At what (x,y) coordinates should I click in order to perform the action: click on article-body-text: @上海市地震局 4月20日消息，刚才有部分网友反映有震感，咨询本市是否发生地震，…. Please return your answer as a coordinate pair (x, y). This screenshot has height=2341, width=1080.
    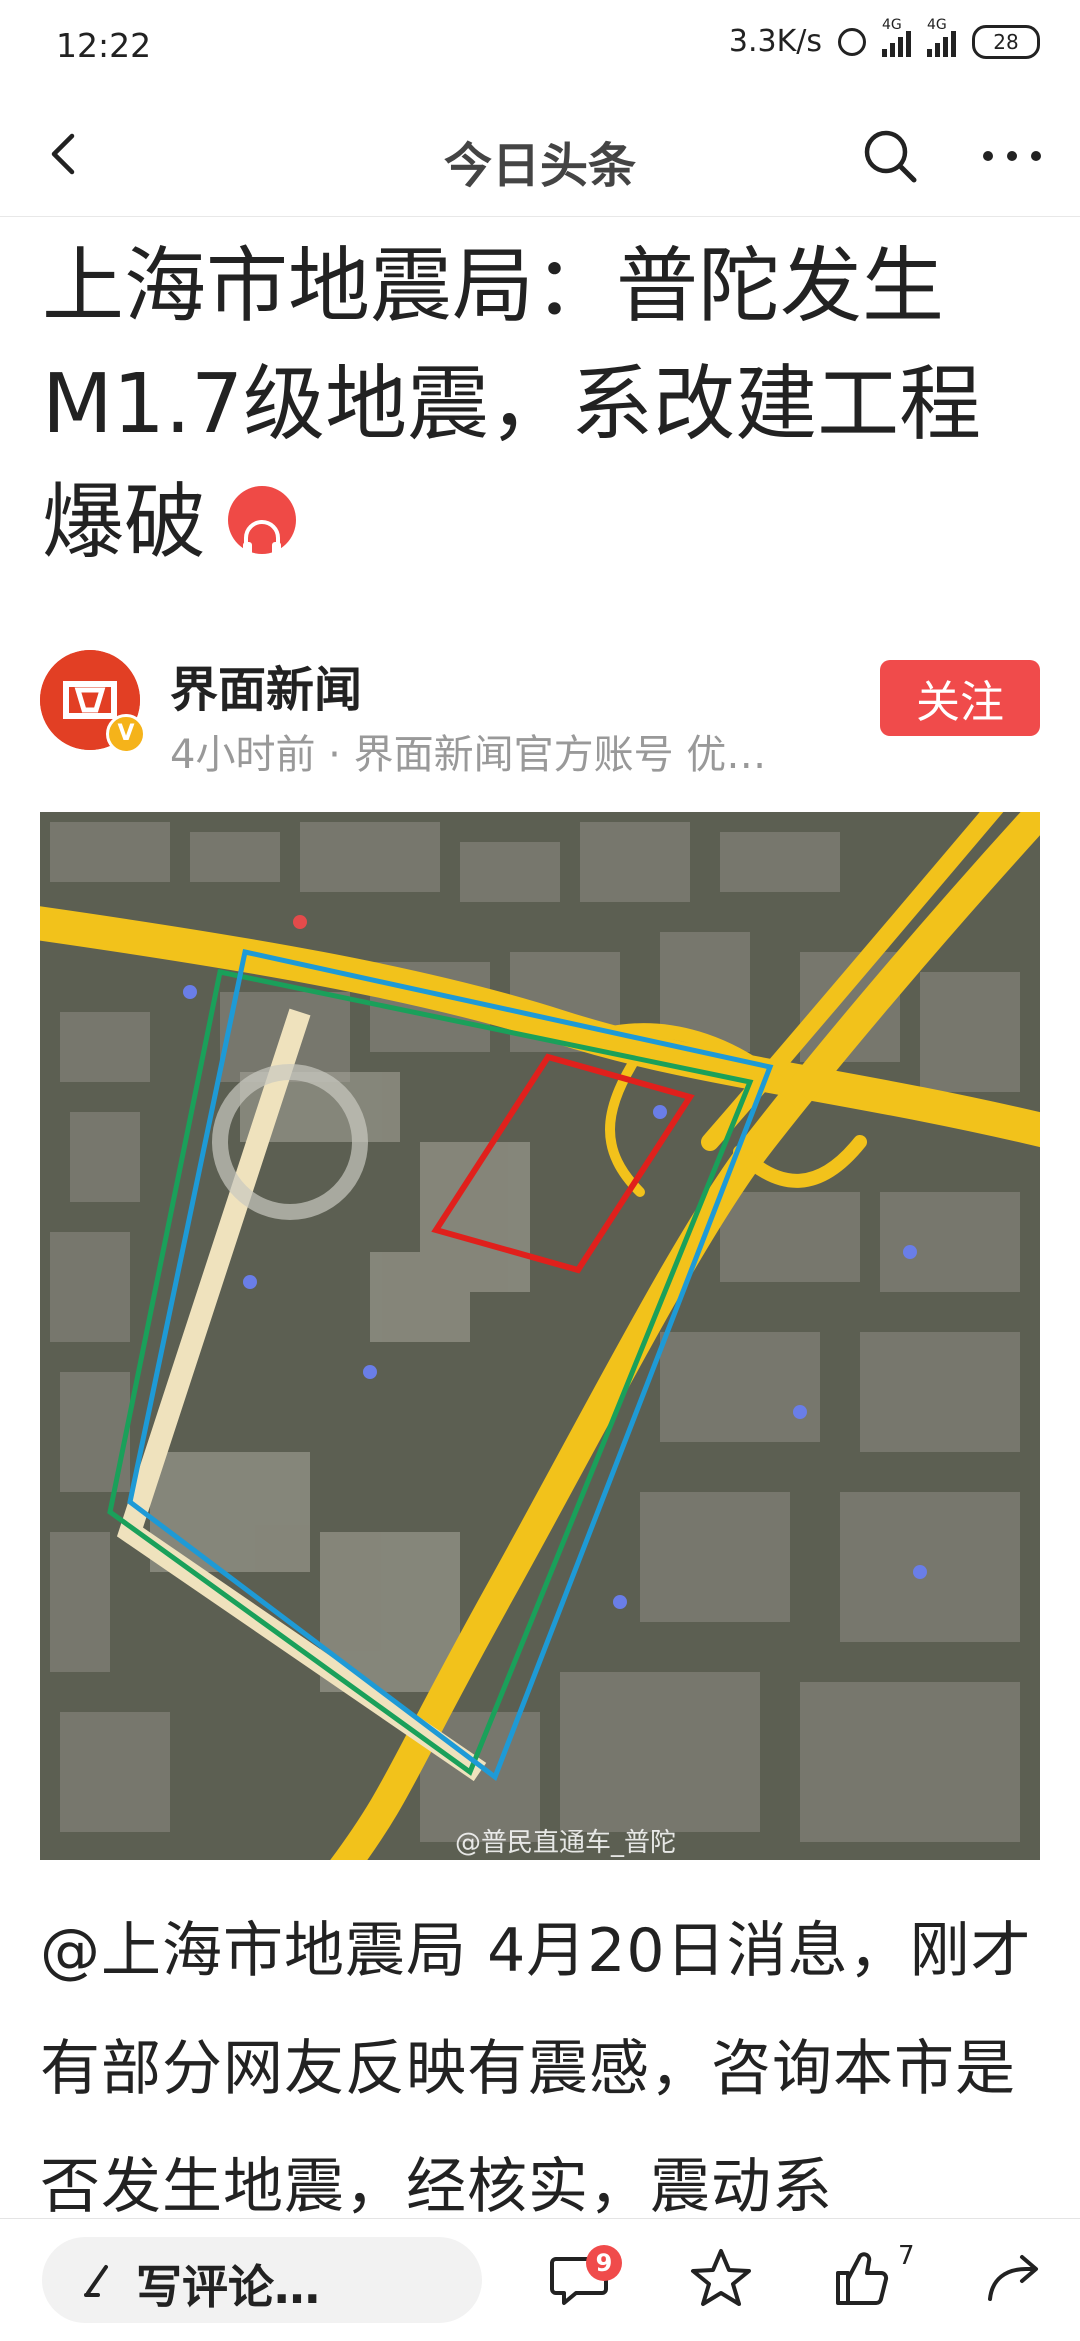
    Looking at the image, I should click on (536, 2069).